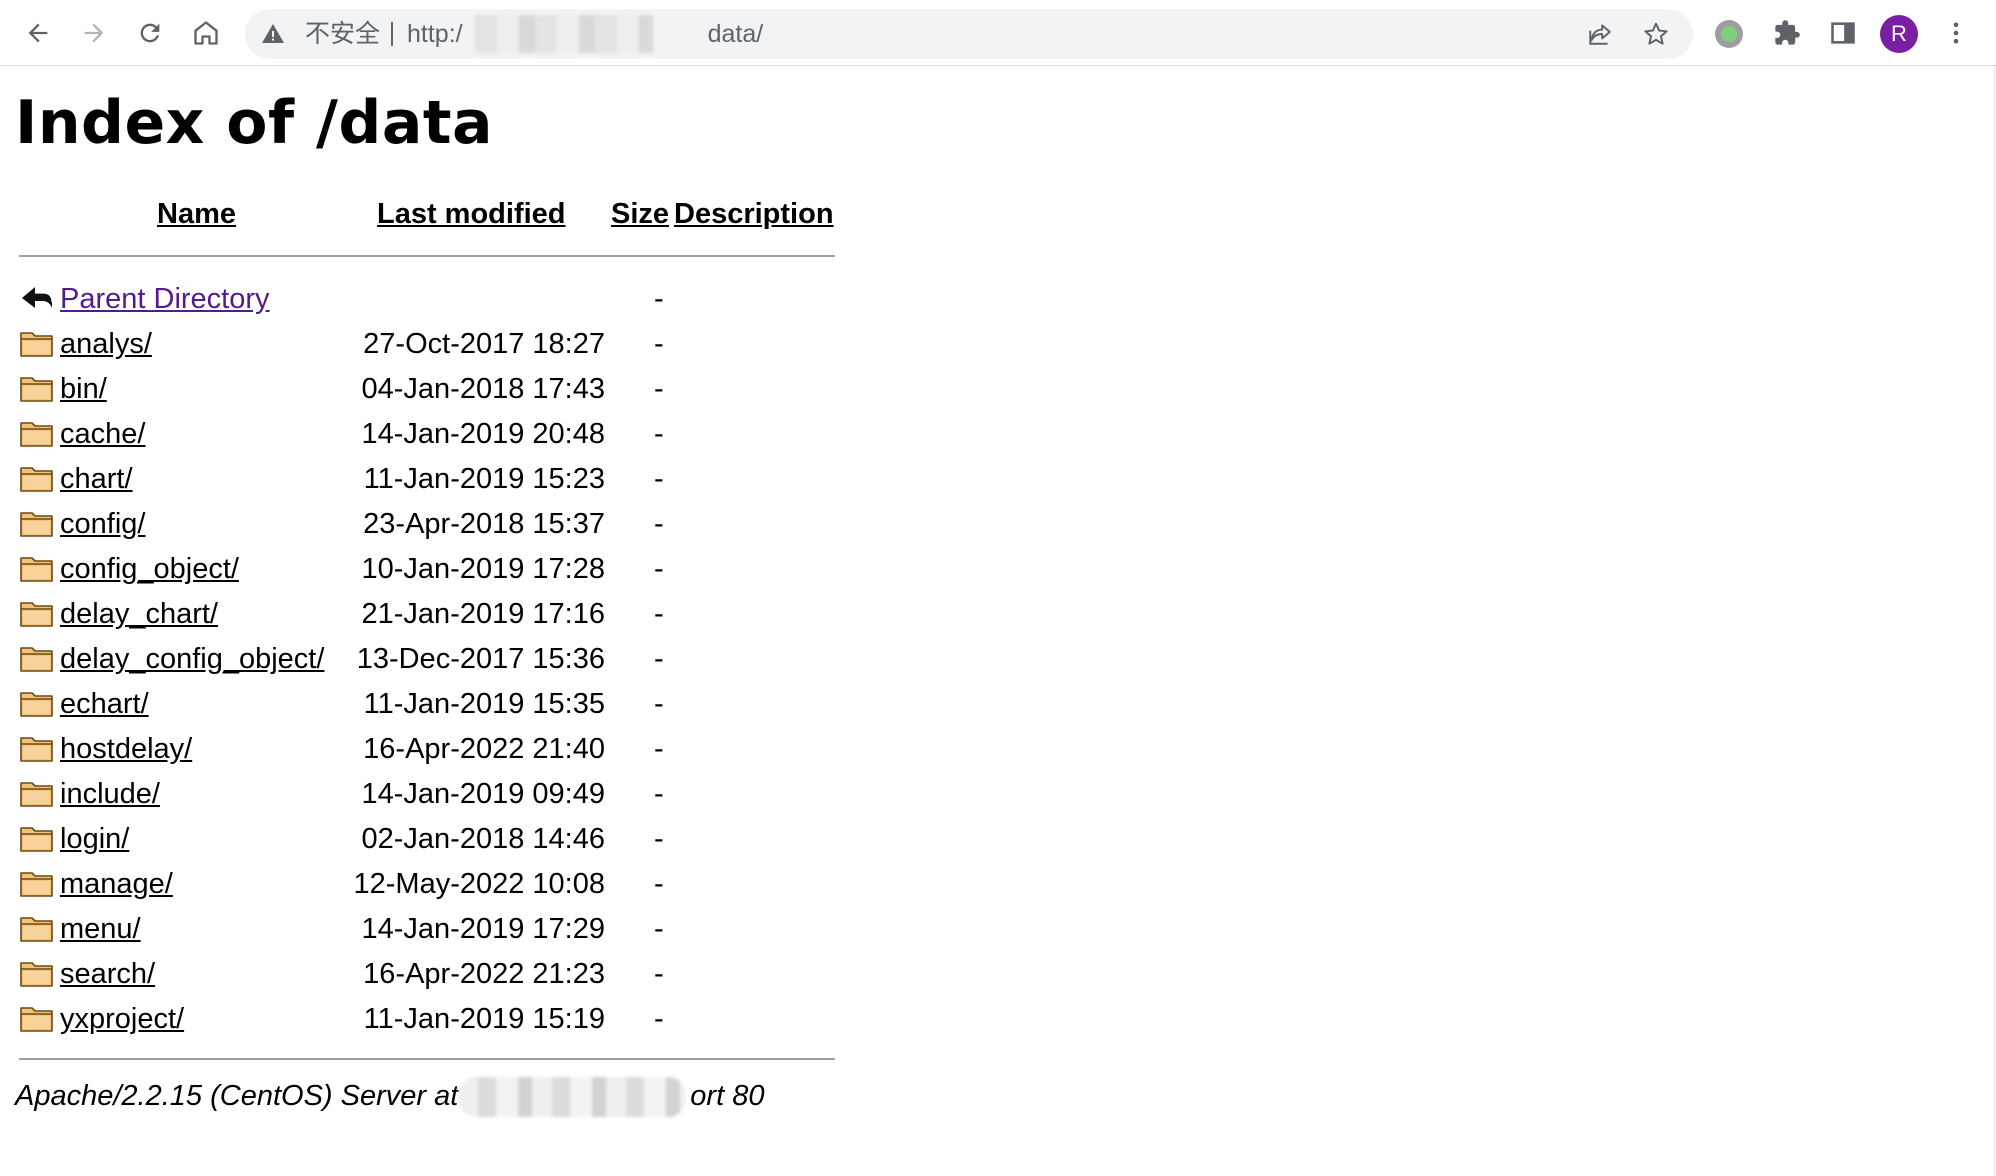  What do you see at coordinates (483, 929) in the screenshot?
I see `last-modified-cell: 14-Jan-2019 17:29` at bounding box center [483, 929].